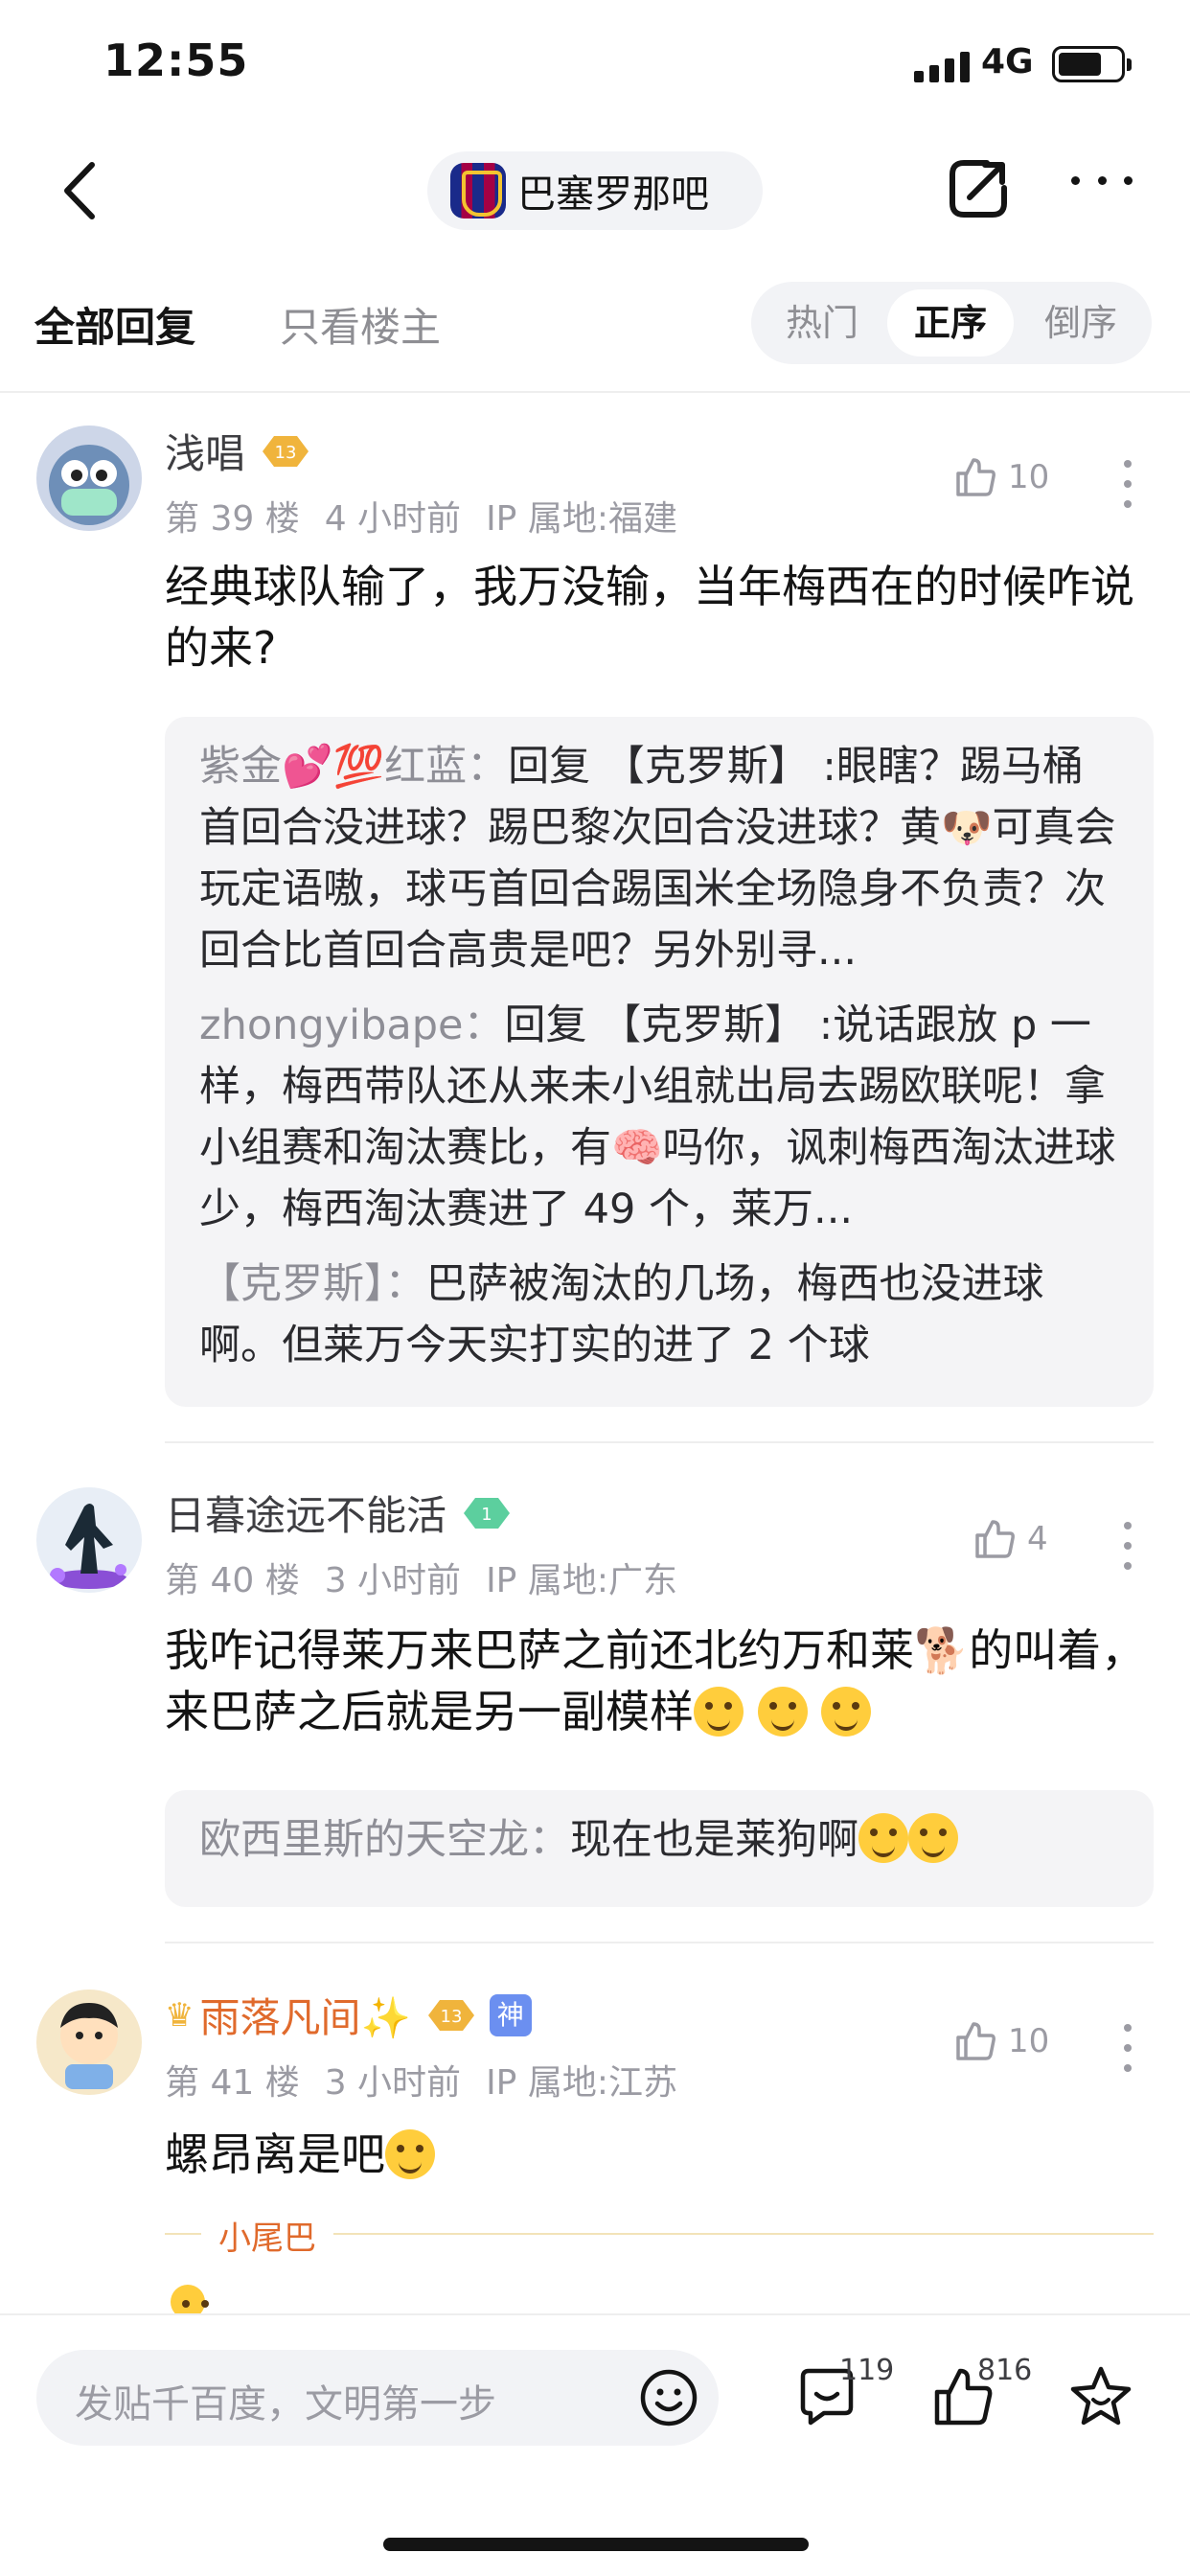  What do you see at coordinates (650, 617) in the screenshot?
I see `post-content: 经典球队输了，我万没输，当年梅西在的时候咋说的来?` at bounding box center [650, 617].